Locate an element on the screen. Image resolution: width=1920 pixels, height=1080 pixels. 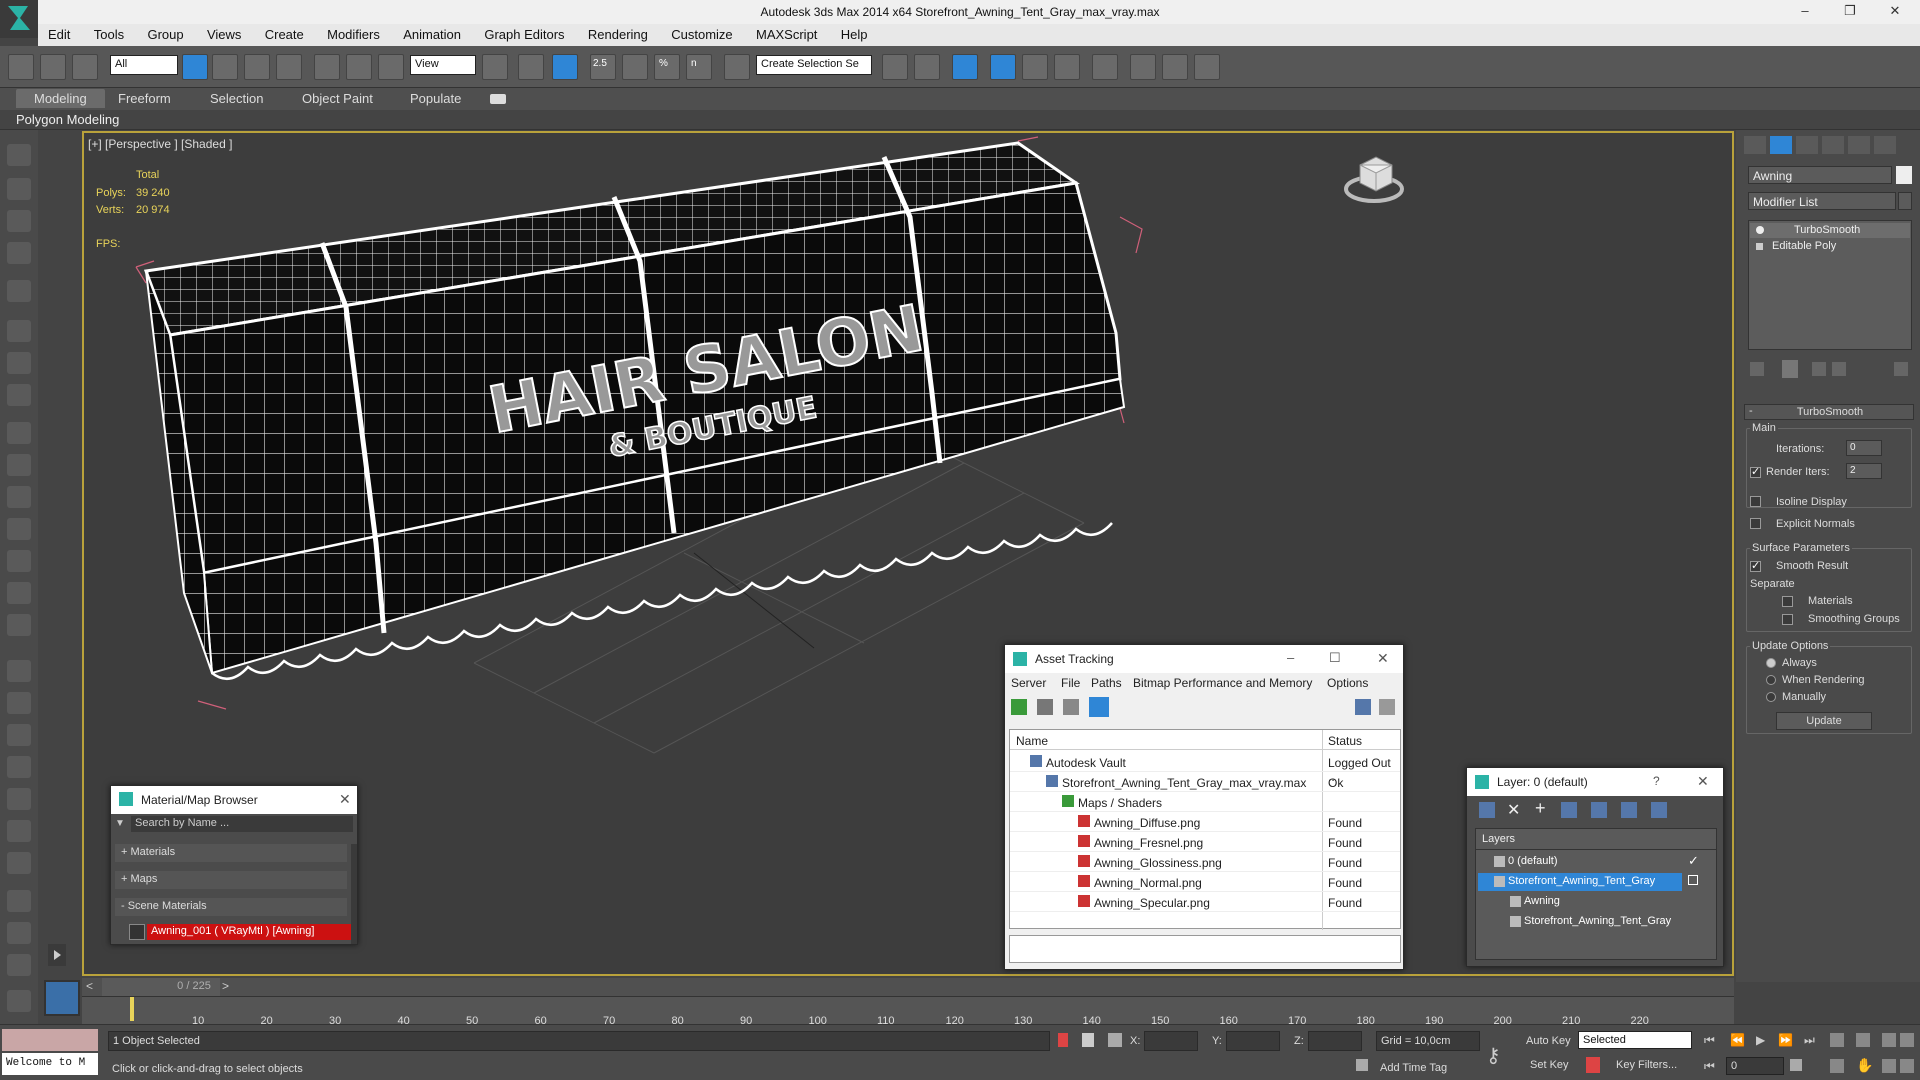
rollout-header: - TurboSmooth is located at coordinates (1829, 412).